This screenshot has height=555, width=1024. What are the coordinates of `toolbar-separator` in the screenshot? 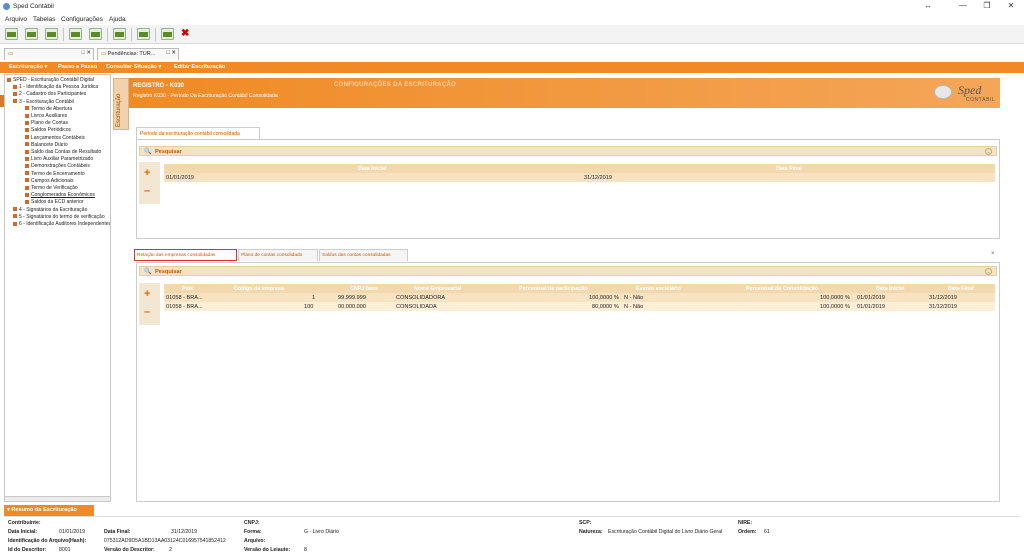 It's located at (131, 34).